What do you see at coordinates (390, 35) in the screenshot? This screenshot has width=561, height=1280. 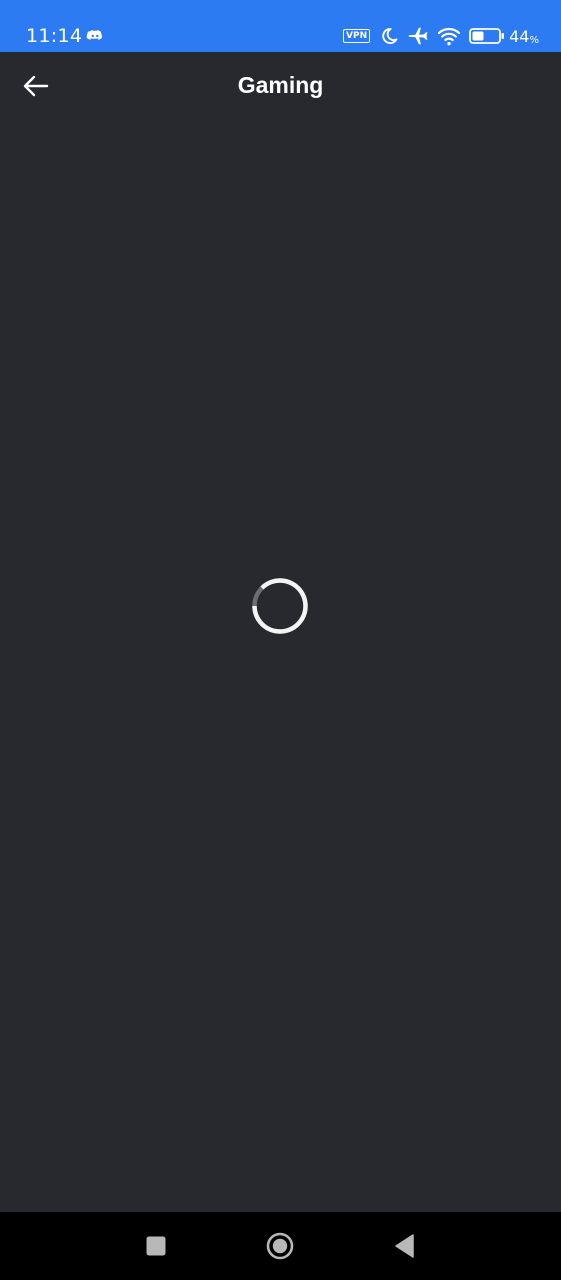 I see `do-not-disturb-moon-icon` at bounding box center [390, 35].